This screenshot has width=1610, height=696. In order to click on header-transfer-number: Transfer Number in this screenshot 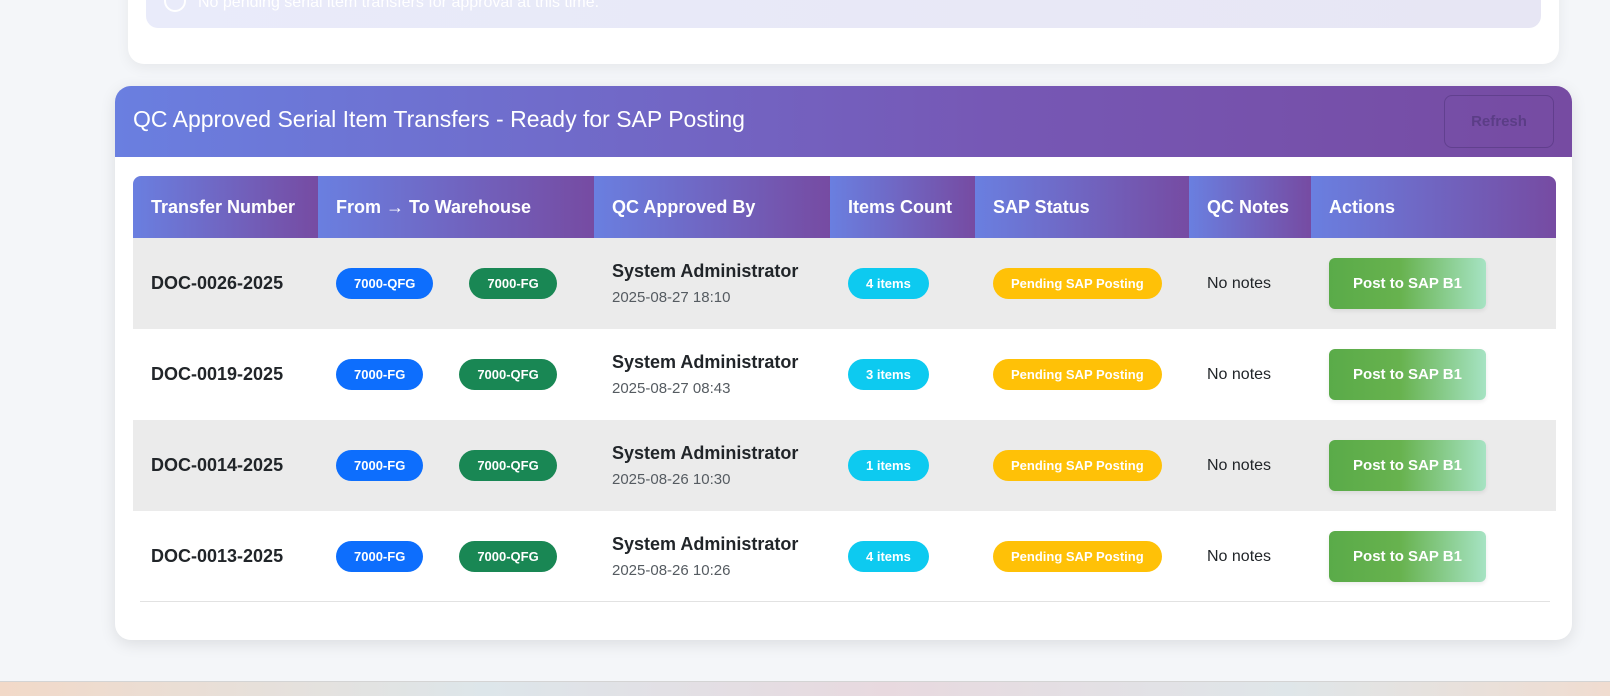, I will do `click(225, 207)`.